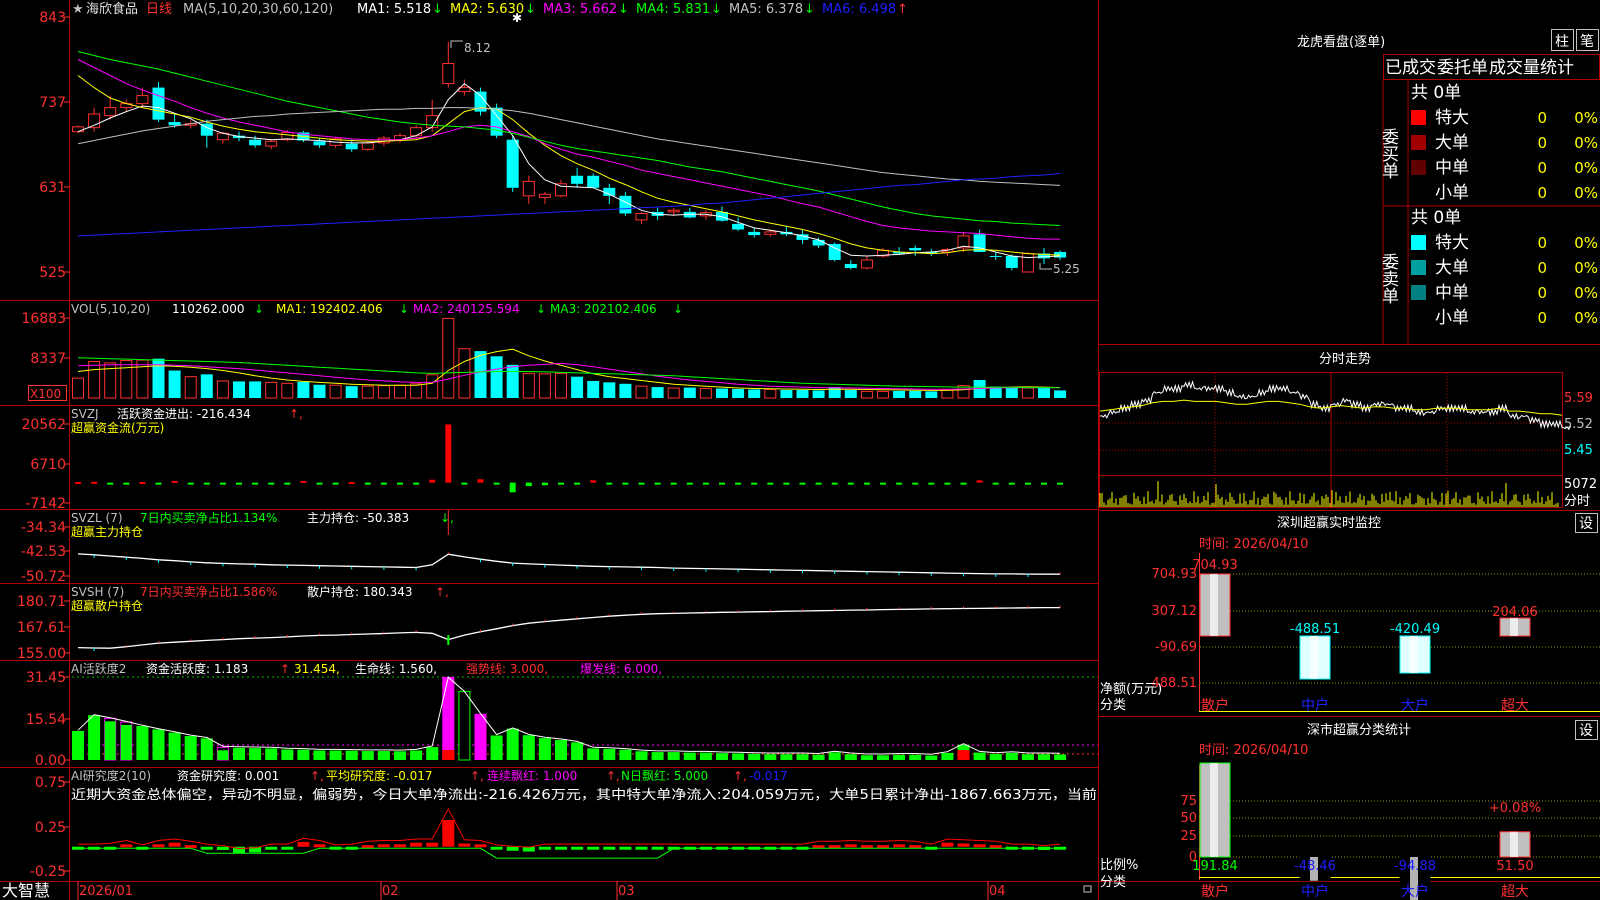 The width and height of the screenshot is (1600, 900). I want to click on vol-ma-arrow-2: ↓, so click(541, 309).